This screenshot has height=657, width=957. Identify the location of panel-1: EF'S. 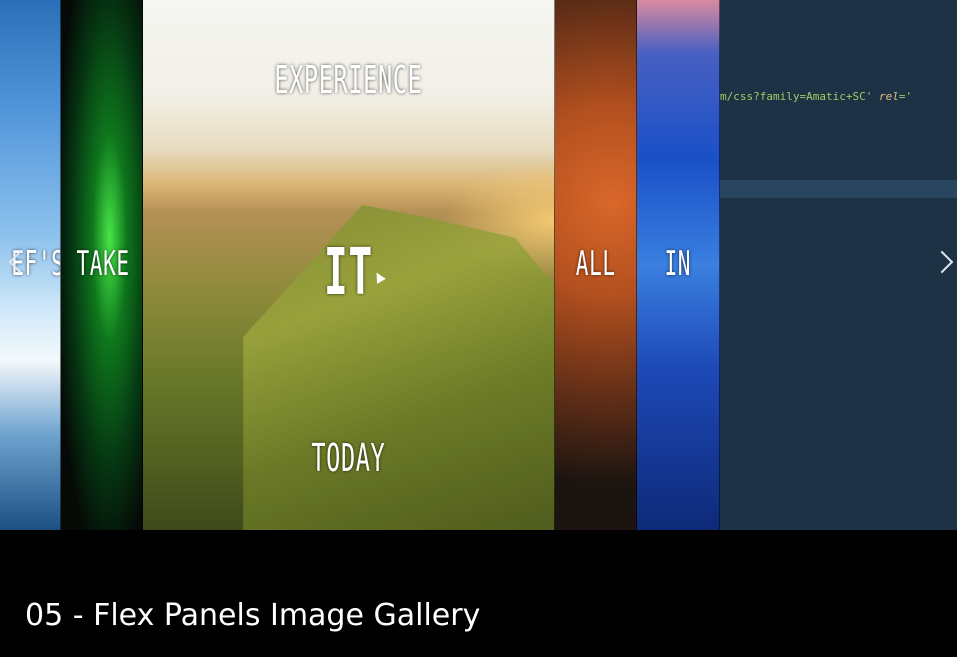
(30, 265).